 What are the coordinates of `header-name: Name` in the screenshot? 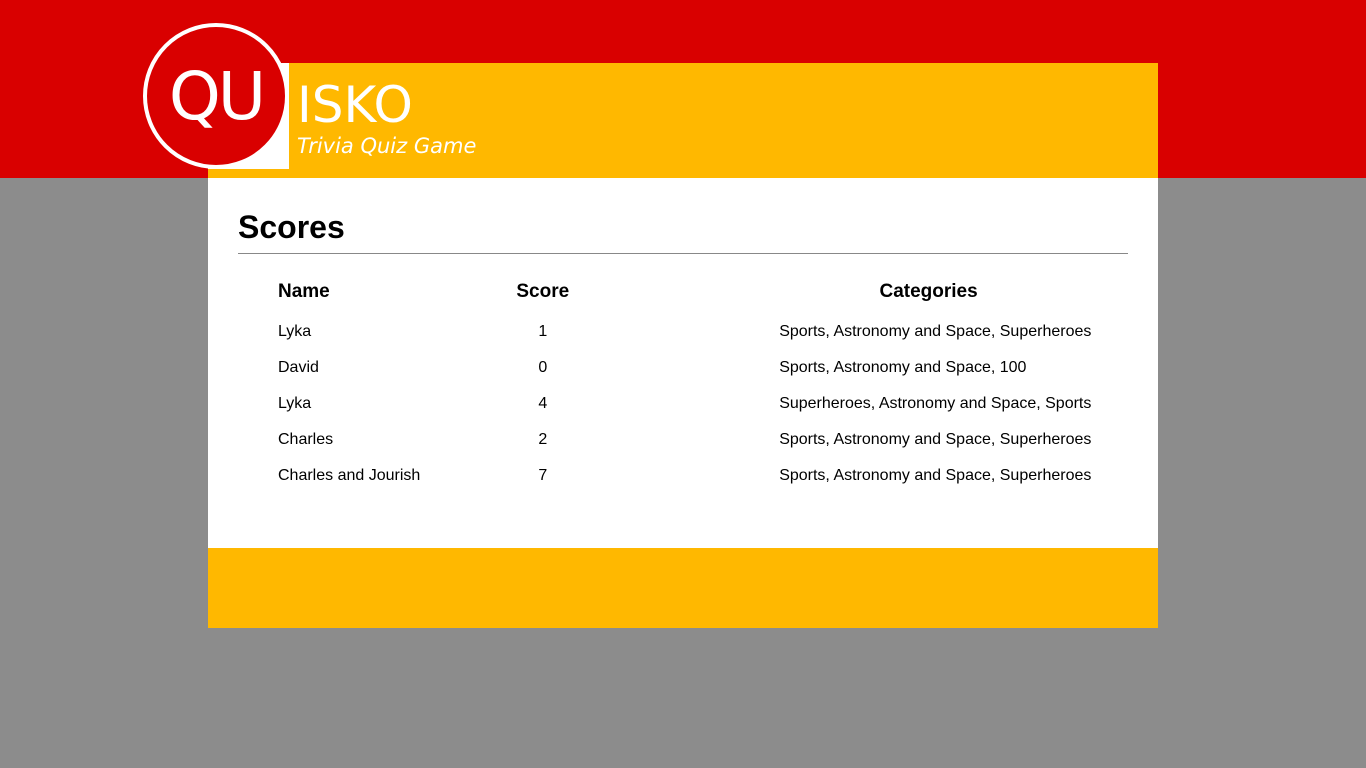 It's located at (304, 291).